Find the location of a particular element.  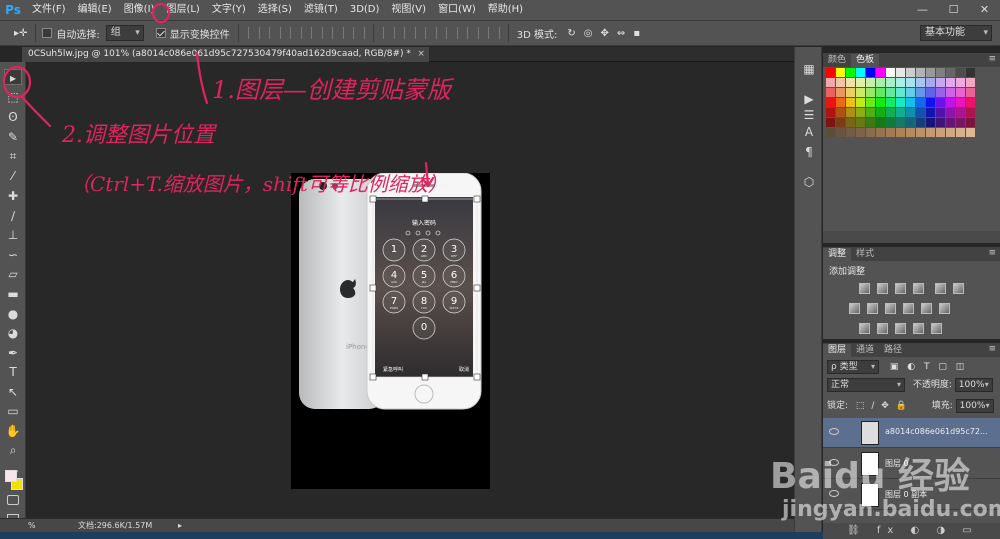

lock-paint-icon: ∕ is located at coordinates (872, 406).